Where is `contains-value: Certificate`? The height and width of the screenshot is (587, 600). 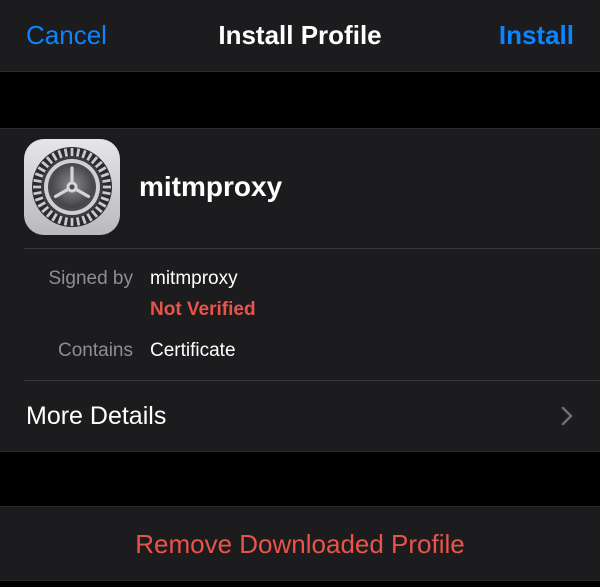 contains-value: Certificate is located at coordinates (193, 350).